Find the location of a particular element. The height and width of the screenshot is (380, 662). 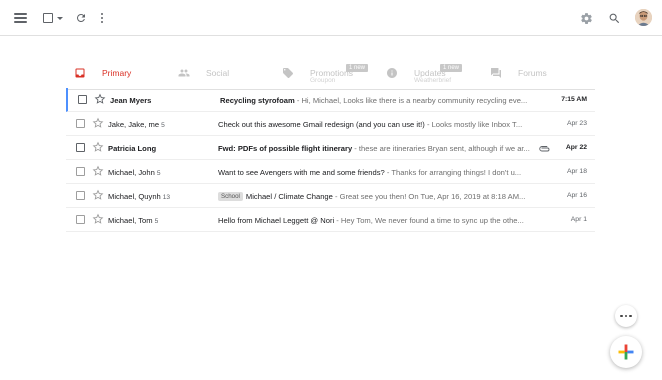

sender-text: Jean Myers is located at coordinates (131, 100).